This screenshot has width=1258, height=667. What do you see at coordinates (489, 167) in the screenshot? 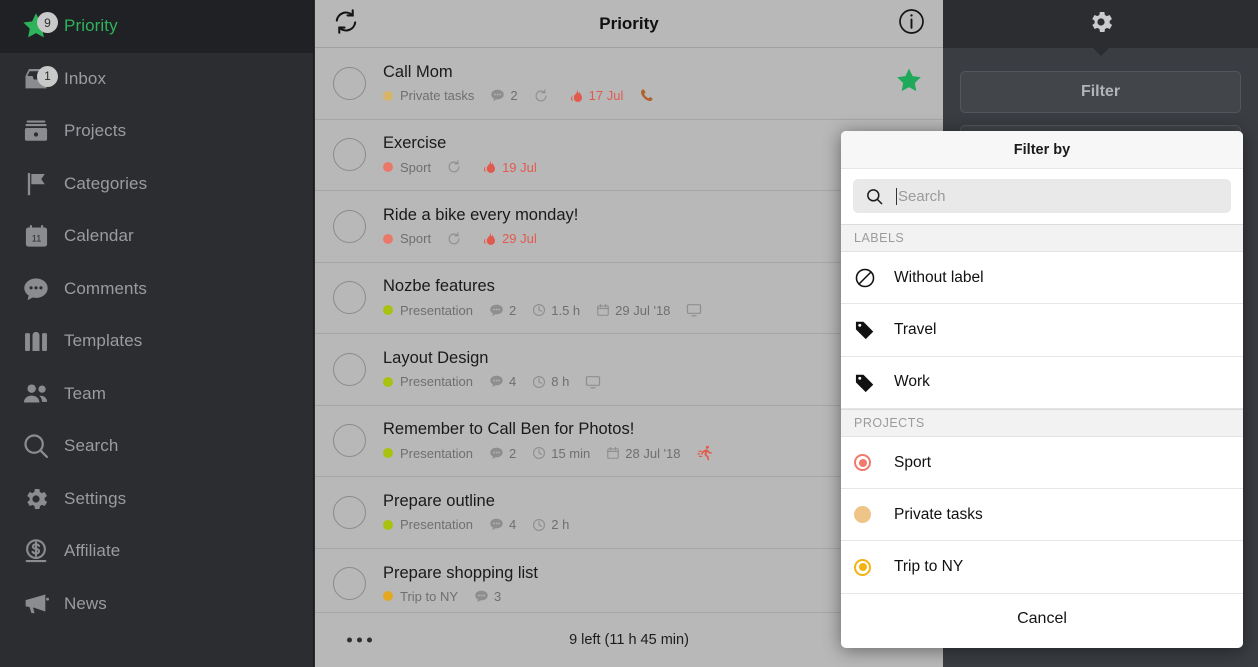
I see `fire-icon` at bounding box center [489, 167].